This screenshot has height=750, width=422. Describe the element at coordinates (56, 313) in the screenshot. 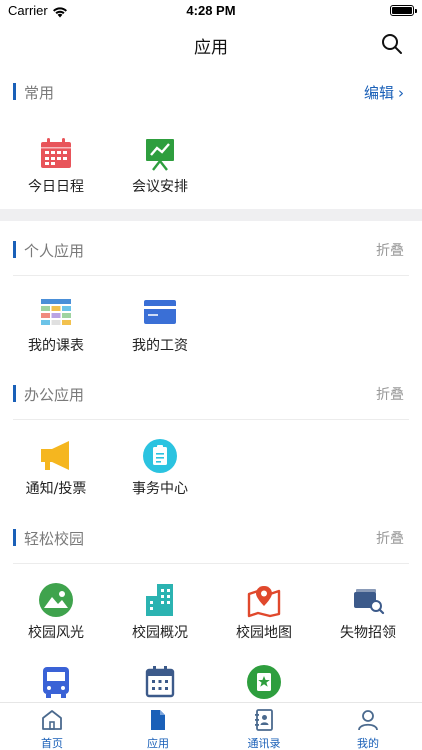

I see `timetable-icon` at that location.